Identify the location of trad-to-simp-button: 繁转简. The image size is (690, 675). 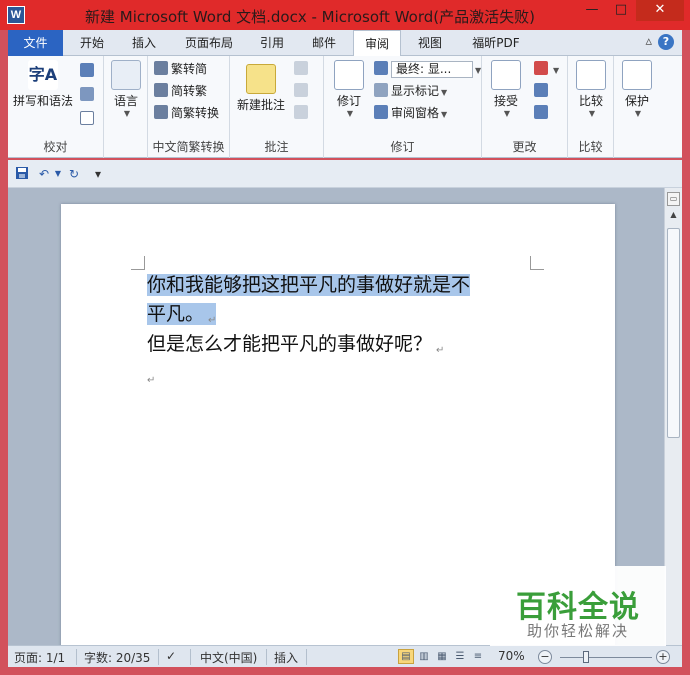
(180, 69).